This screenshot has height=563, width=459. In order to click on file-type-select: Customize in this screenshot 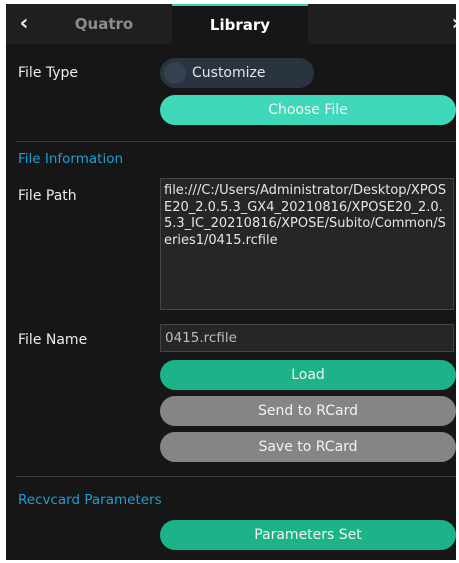, I will do `click(237, 73)`.